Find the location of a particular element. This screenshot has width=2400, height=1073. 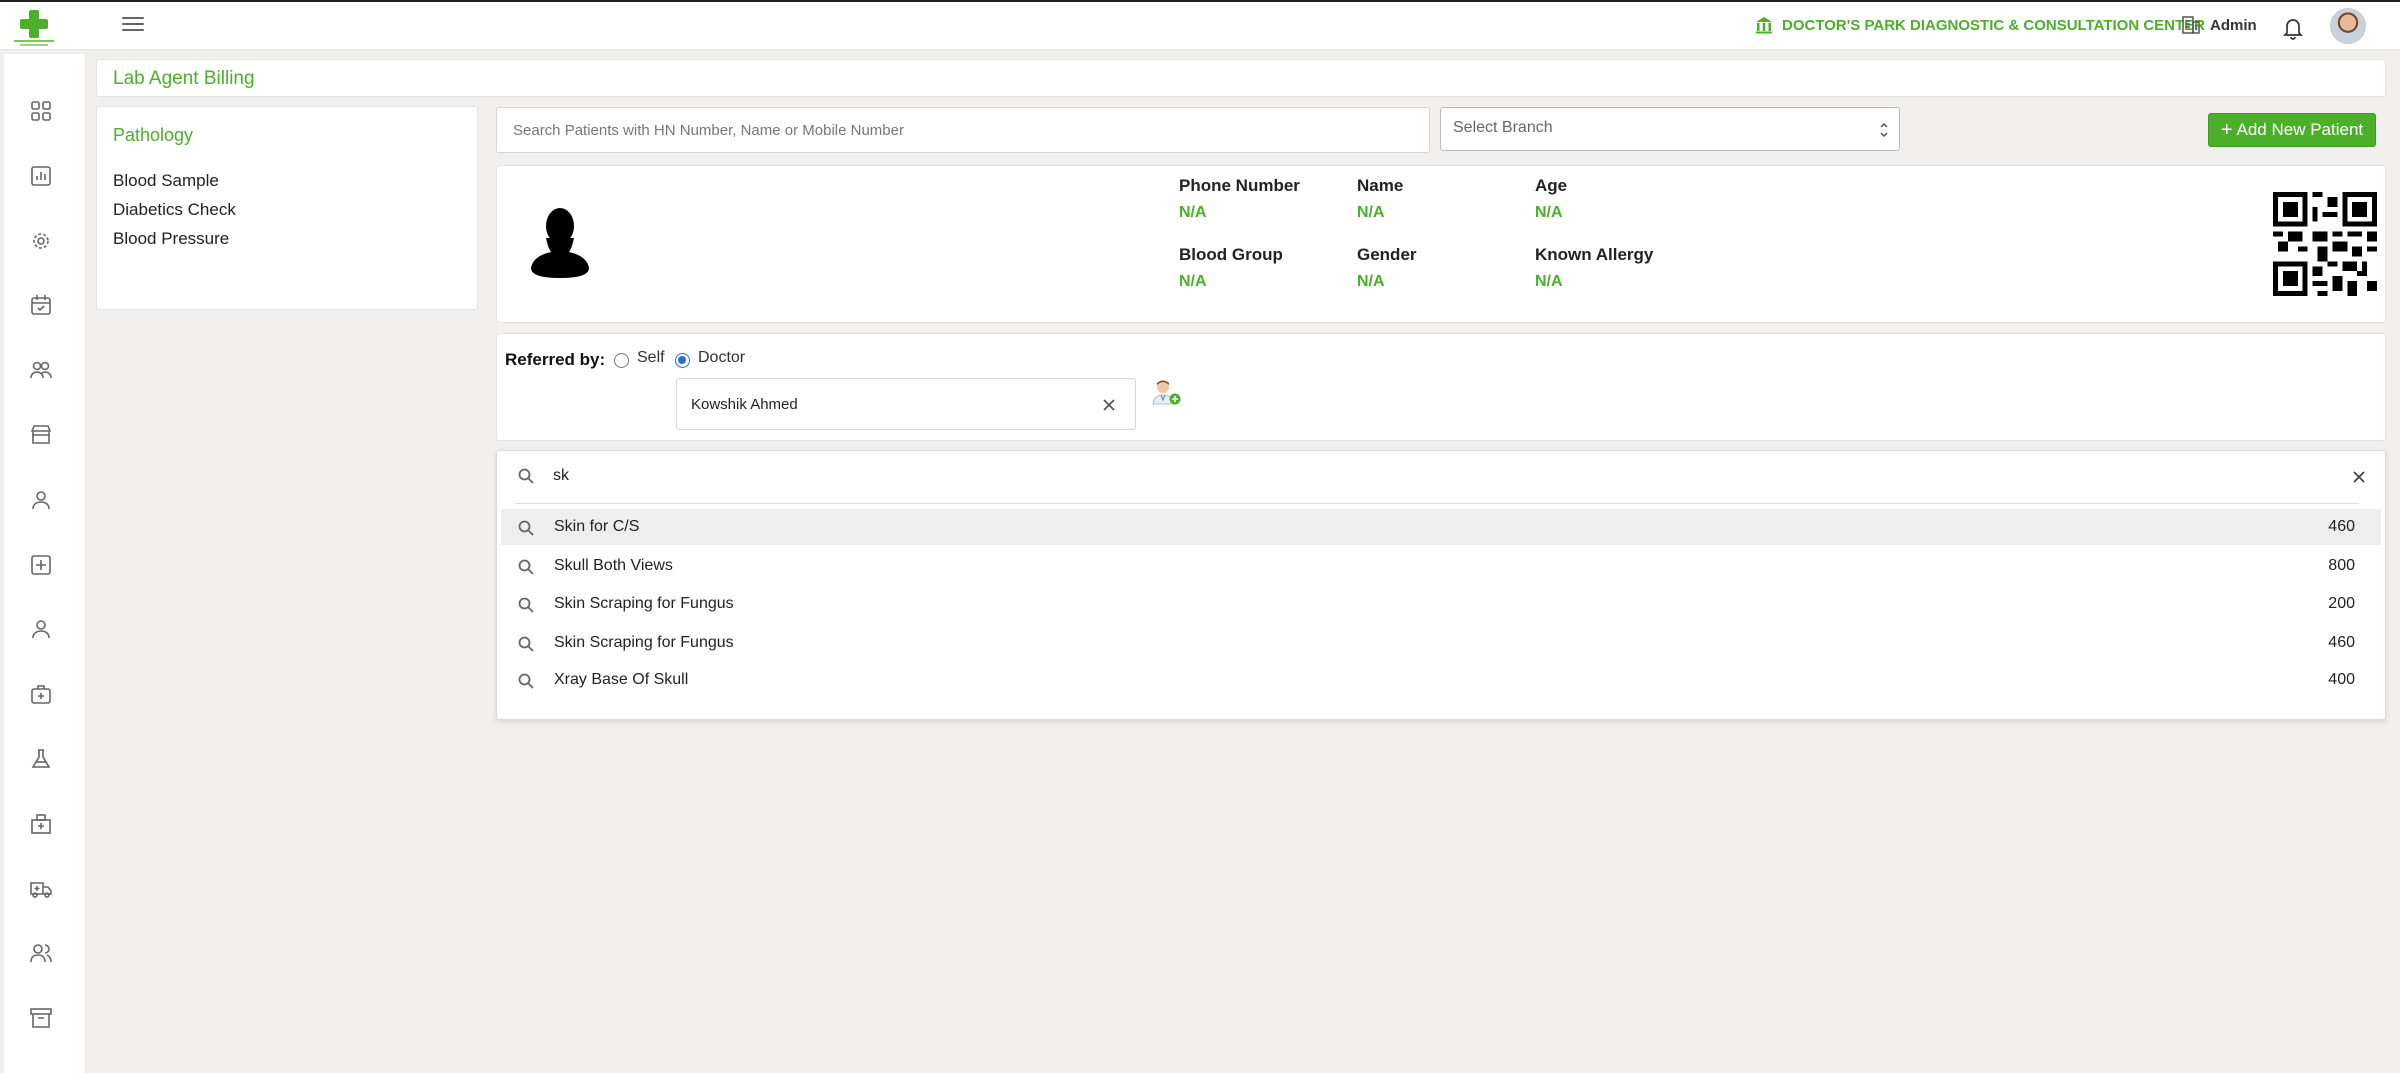

calendar-check-icon is located at coordinates (41, 305).